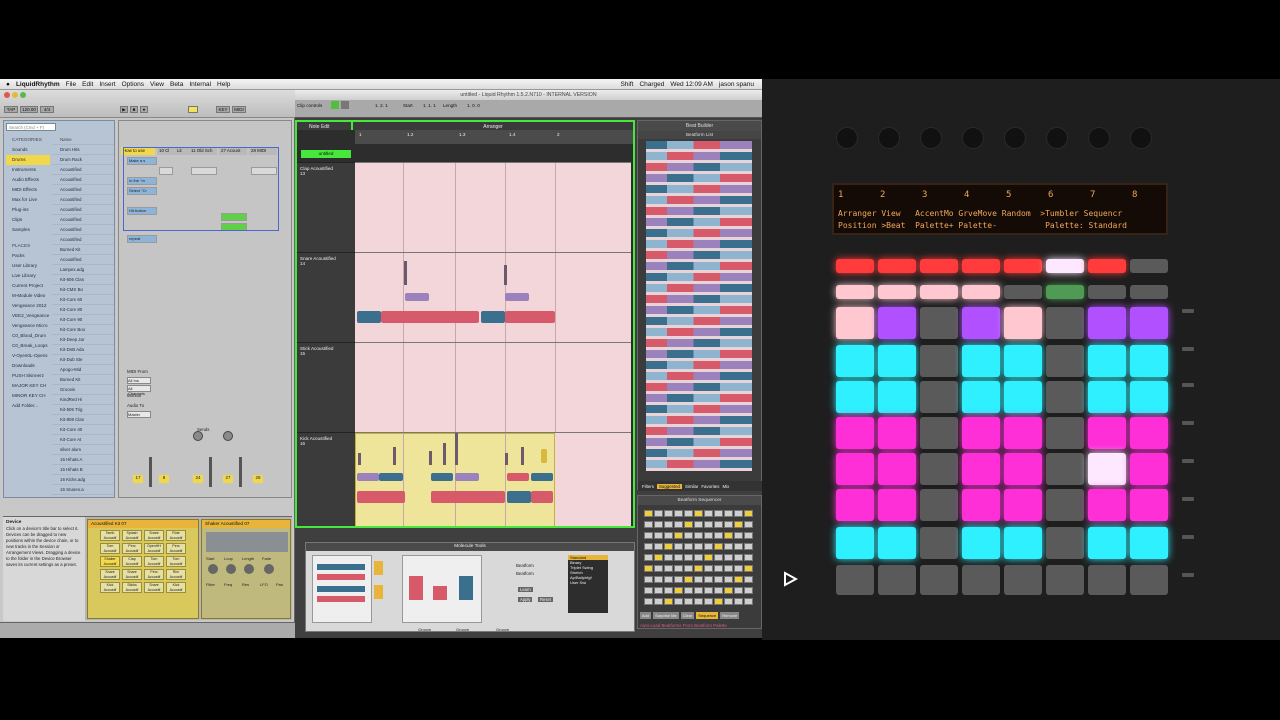 The width and height of the screenshot is (1280, 720). Describe the element at coordinates (83, 390) in the screenshot. I see `file-item: Groovin` at that location.